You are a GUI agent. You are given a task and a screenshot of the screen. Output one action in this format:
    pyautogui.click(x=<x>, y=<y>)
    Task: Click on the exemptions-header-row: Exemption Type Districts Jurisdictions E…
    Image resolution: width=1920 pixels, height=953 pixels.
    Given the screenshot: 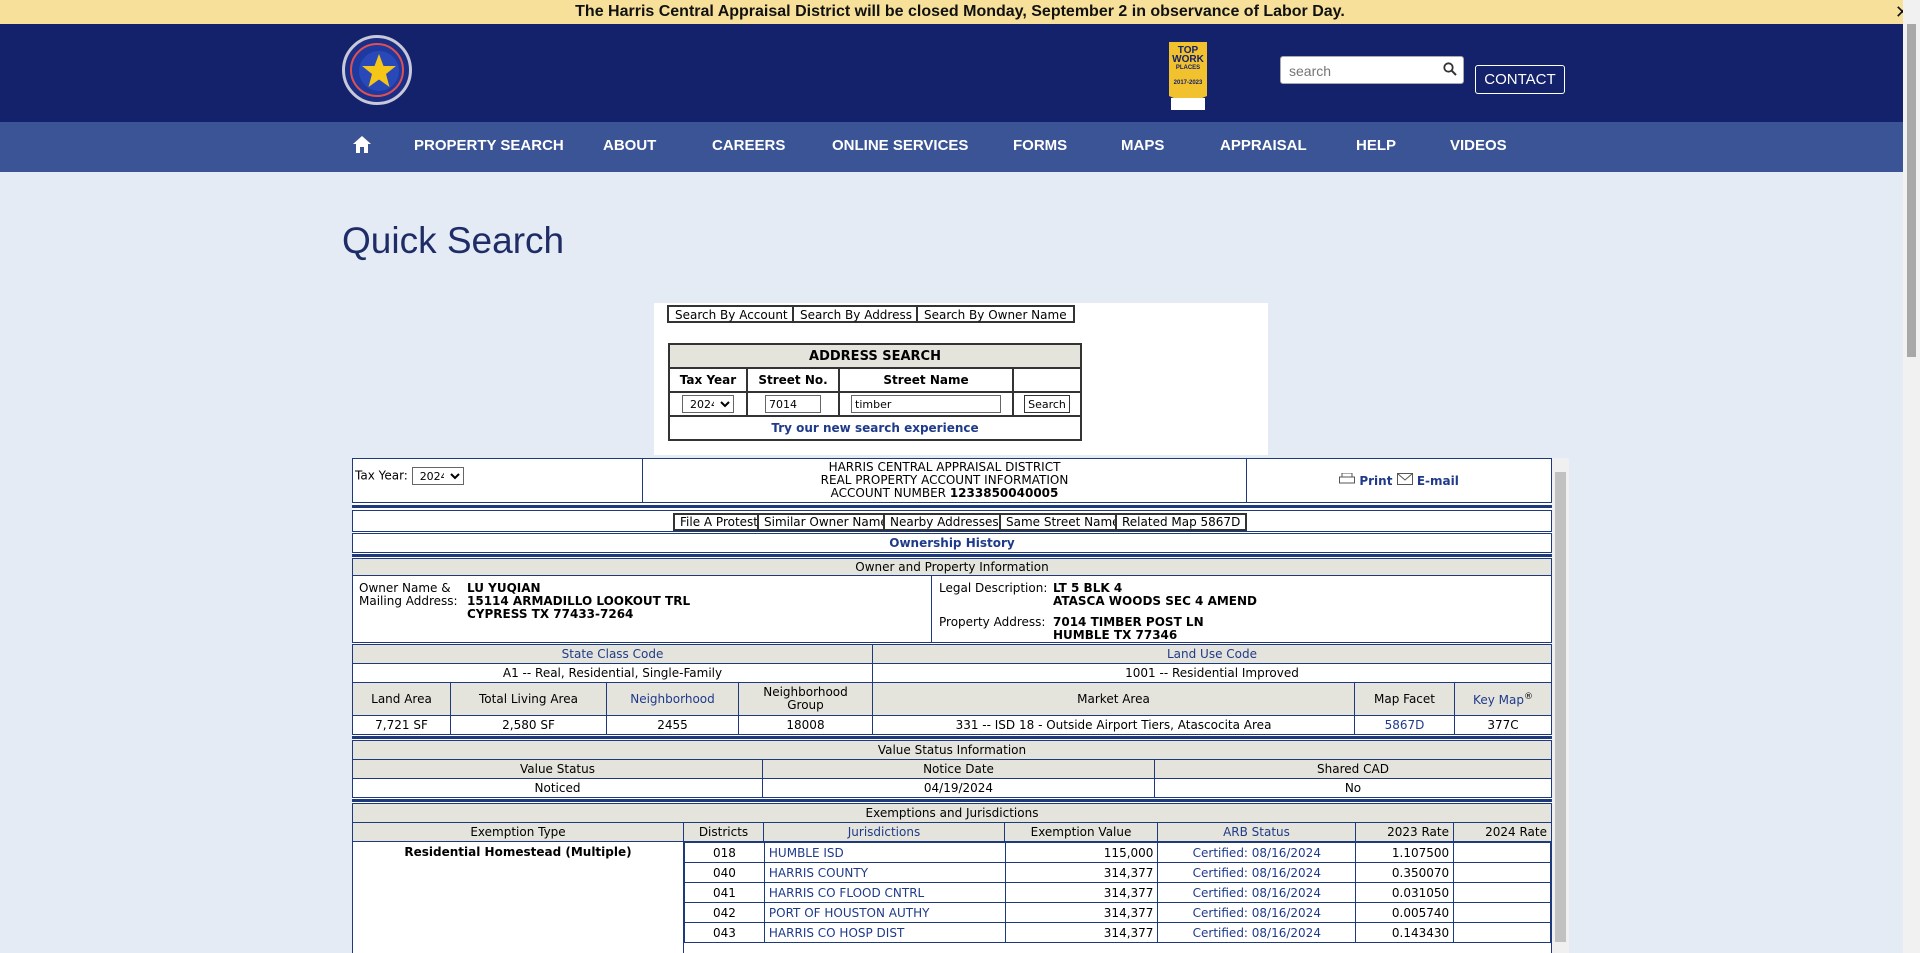 What is the action you would take?
    pyautogui.click(x=952, y=832)
    